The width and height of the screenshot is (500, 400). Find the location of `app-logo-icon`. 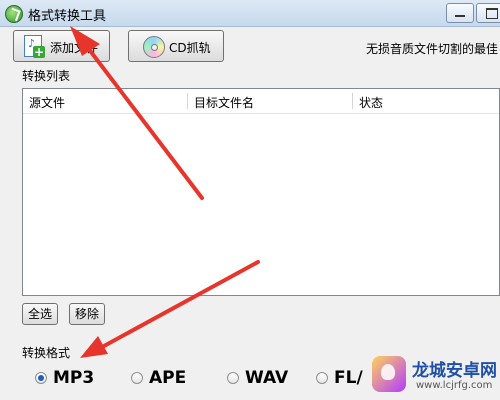

app-logo-icon is located at coordinates (14, 14).